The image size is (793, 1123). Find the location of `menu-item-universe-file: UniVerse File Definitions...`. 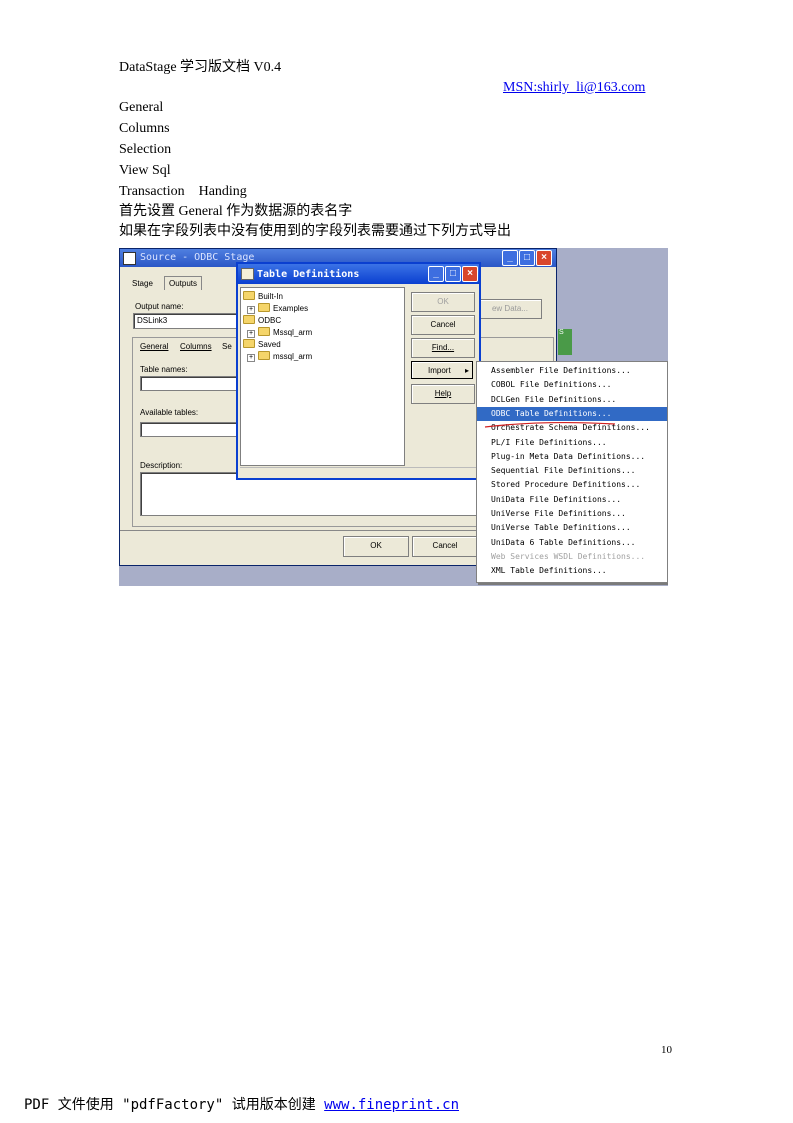

menu-item-universe-file: UniVerse File Definitions... is located at coordinates (572, 514).